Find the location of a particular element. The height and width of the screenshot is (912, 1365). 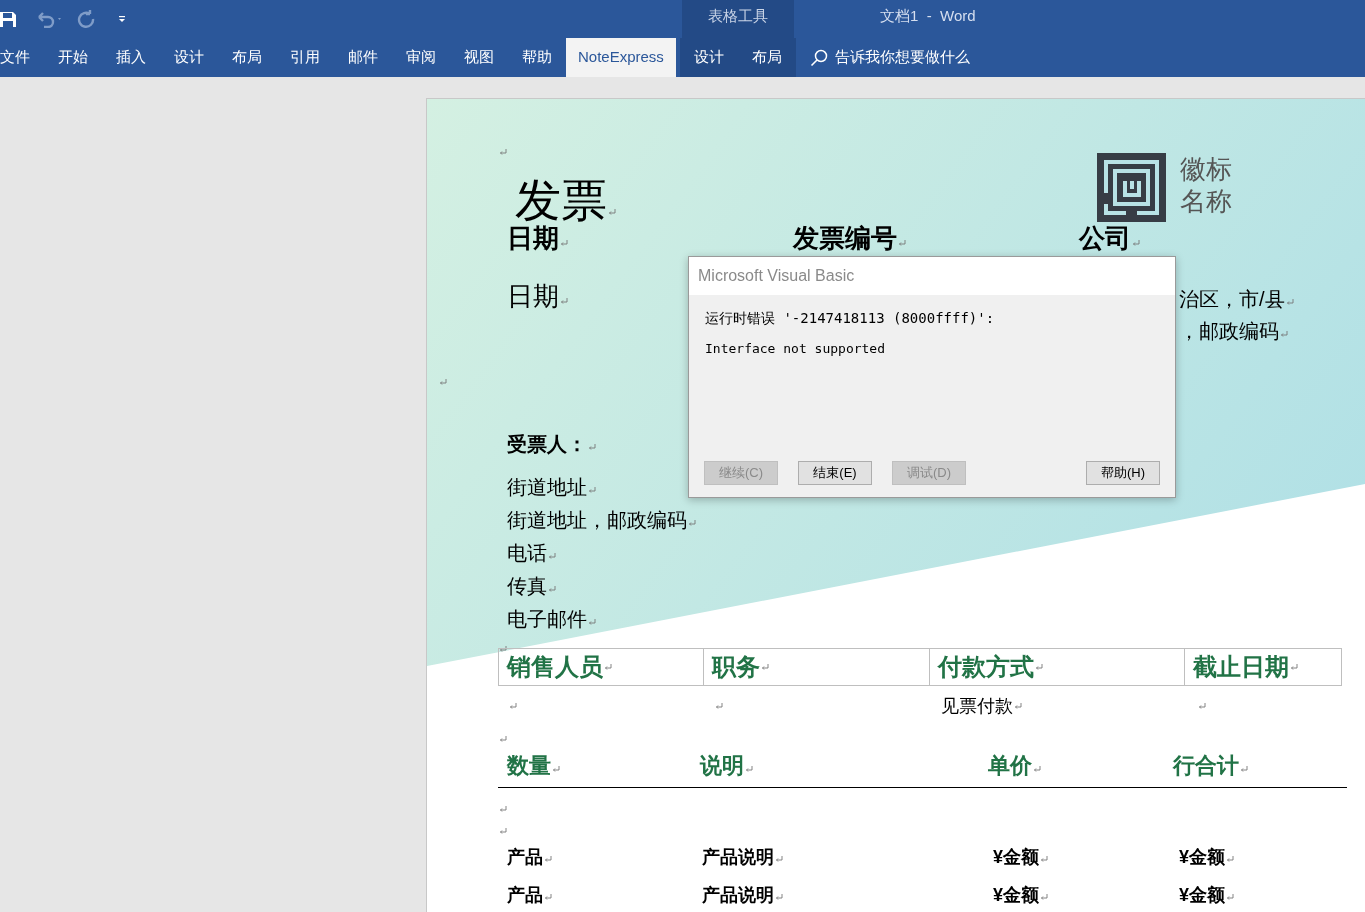

table-header-cell: 职务 is located at coordinates (816, 667).